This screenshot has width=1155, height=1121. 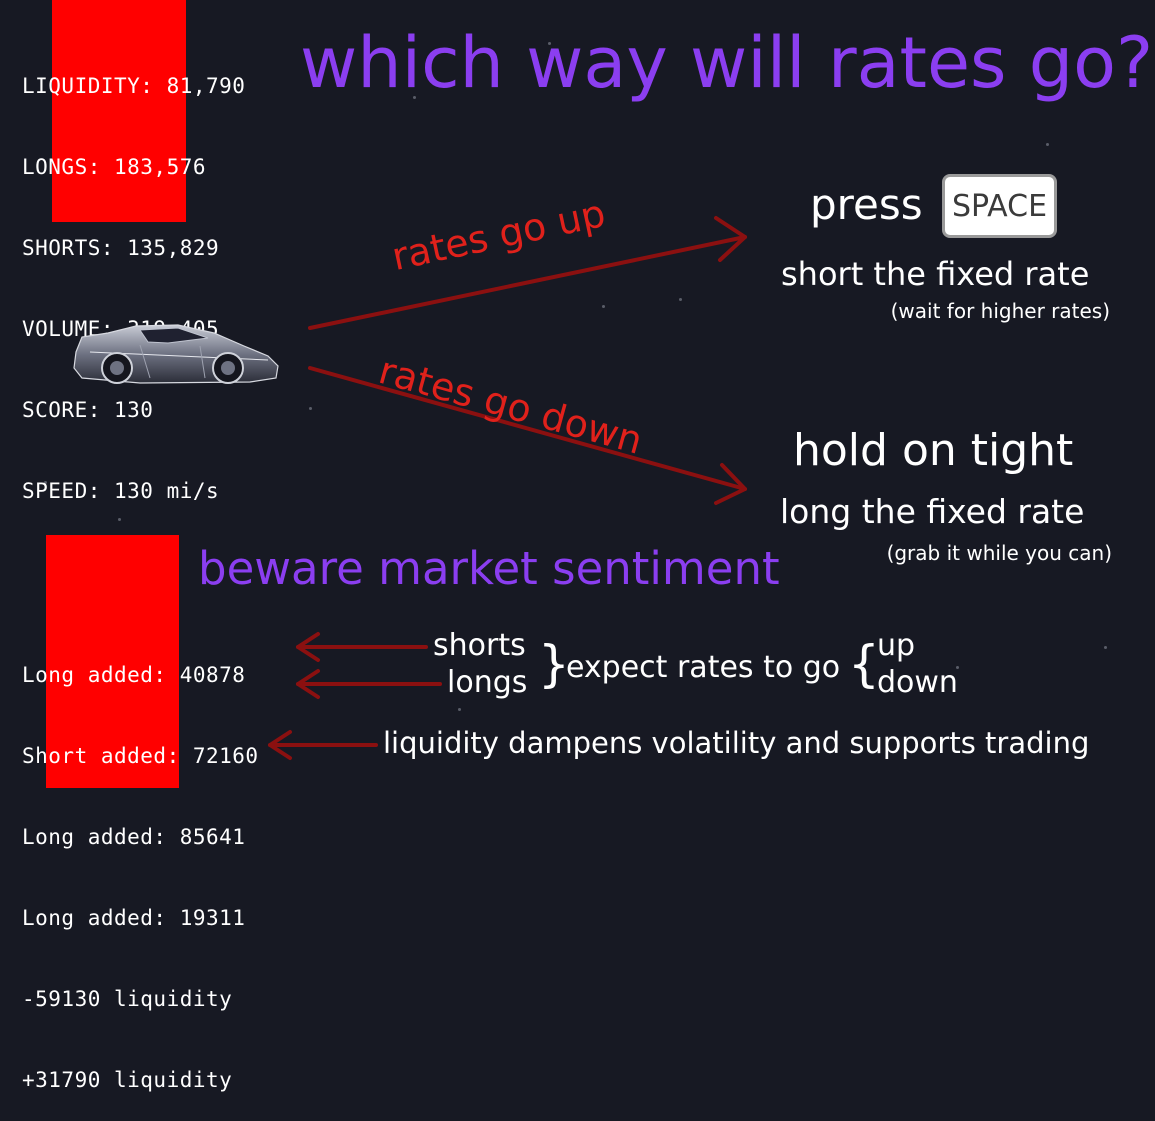 I want to click on car-sprite, so click(x=176, y=354).